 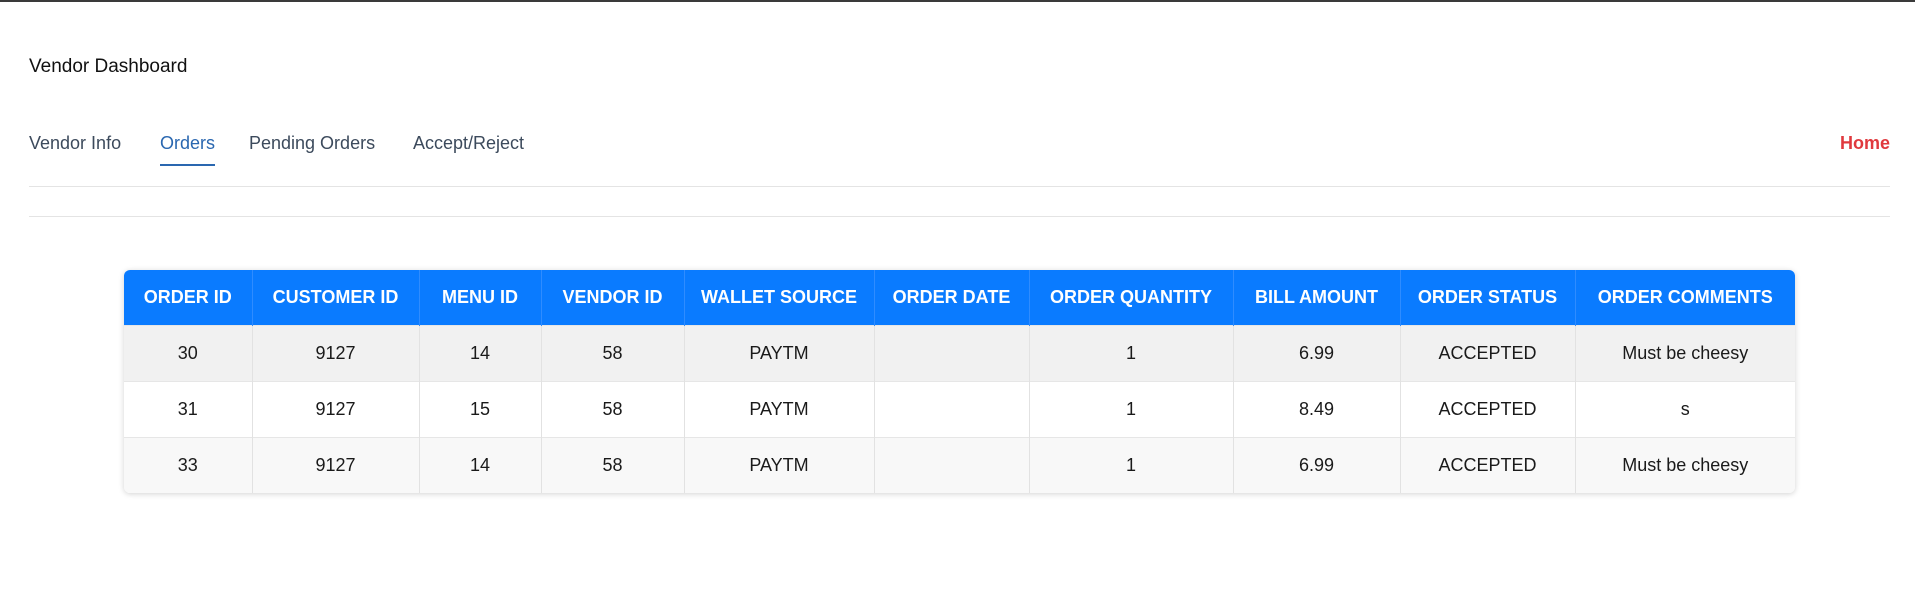 What do you see at coordinates (957, 1) in the screenshot?
I see `top-border` at bounding box center [957, 1].